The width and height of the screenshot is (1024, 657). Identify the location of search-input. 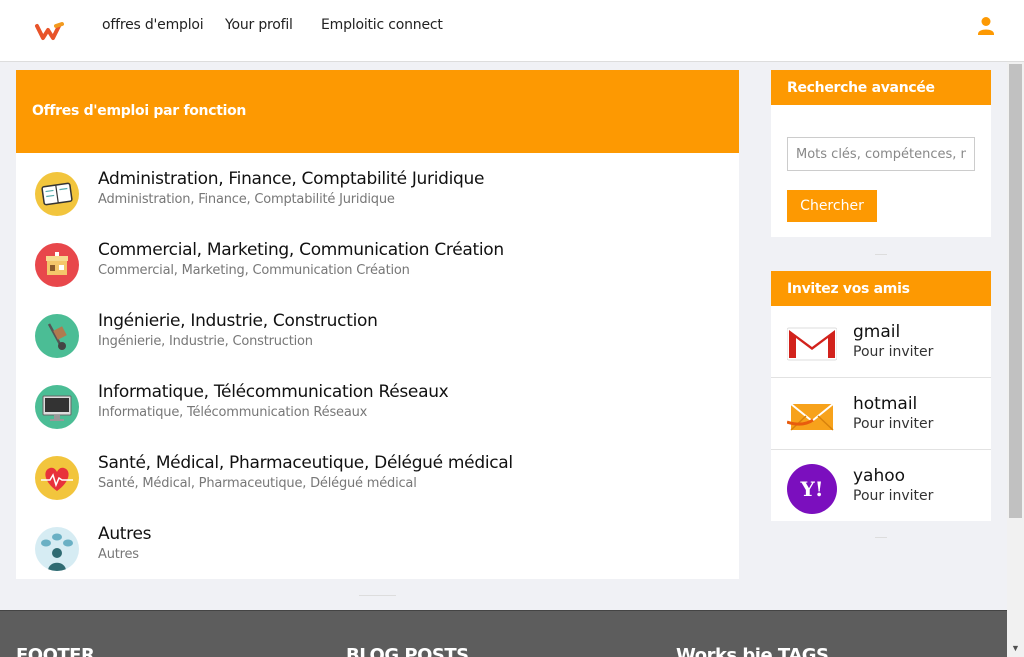
(881, 154).